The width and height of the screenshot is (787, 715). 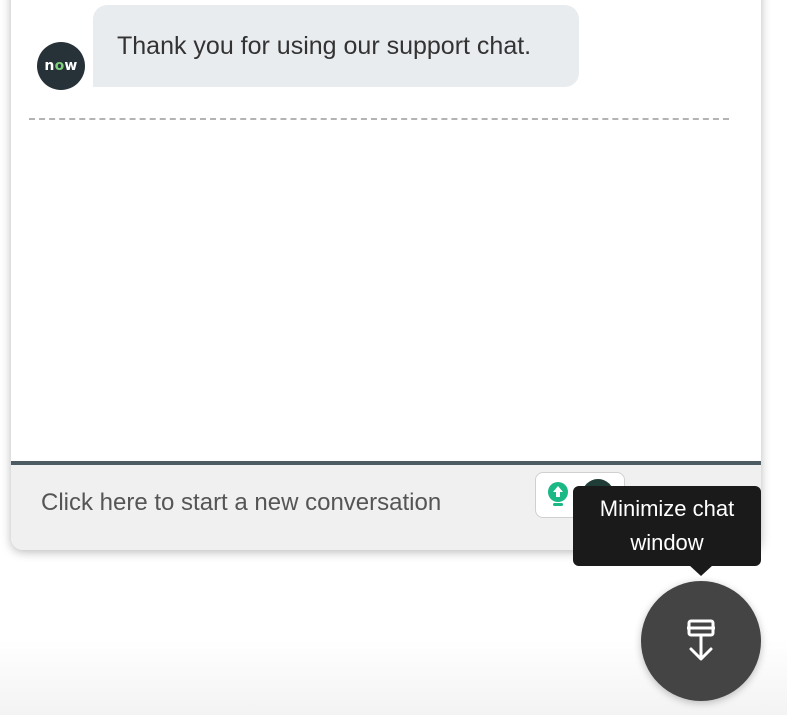 What do you see at coordinates (379, 119) in the screenshot?
I see `conversation-divider` at bounding box center [379, 119].